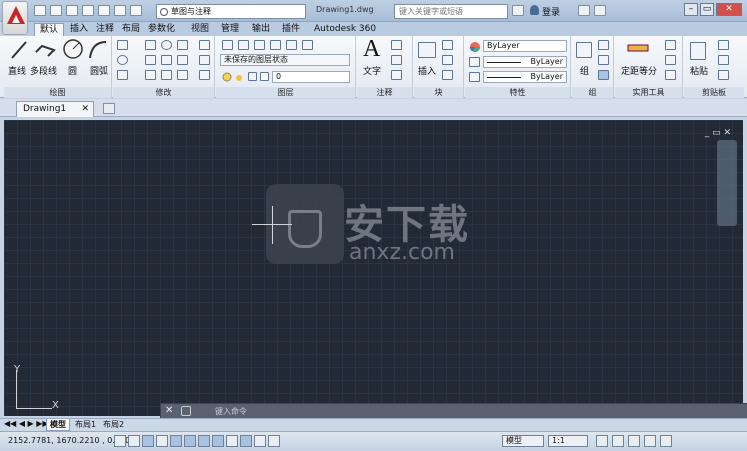  What do you see at coordinates (592, 92) in the screenshot?
I see `panel-label: 组` at bounding box center [592, 92].